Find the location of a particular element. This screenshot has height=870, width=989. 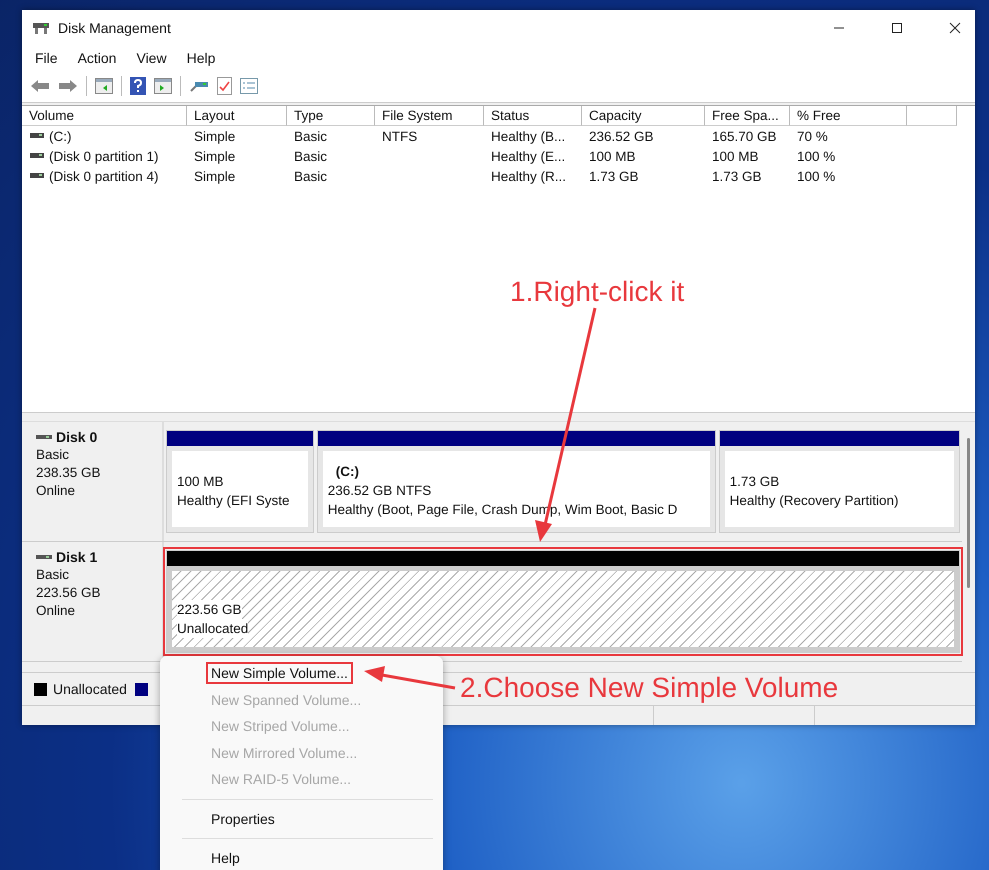

disk-size: 223.56 GB is located at coordinates (69, 593).